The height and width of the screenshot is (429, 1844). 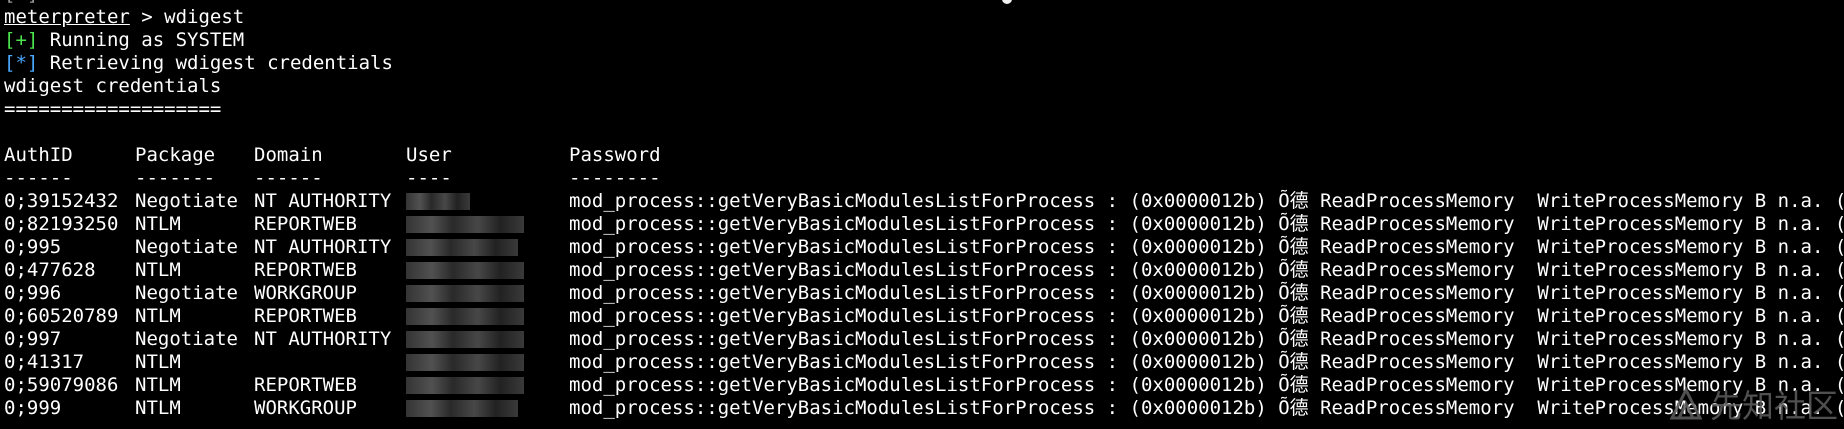 What do you see at coordinates (38, 155) in the screenshot?
I see `column-header-authid: AuthID` at bounding box center [38, 155].